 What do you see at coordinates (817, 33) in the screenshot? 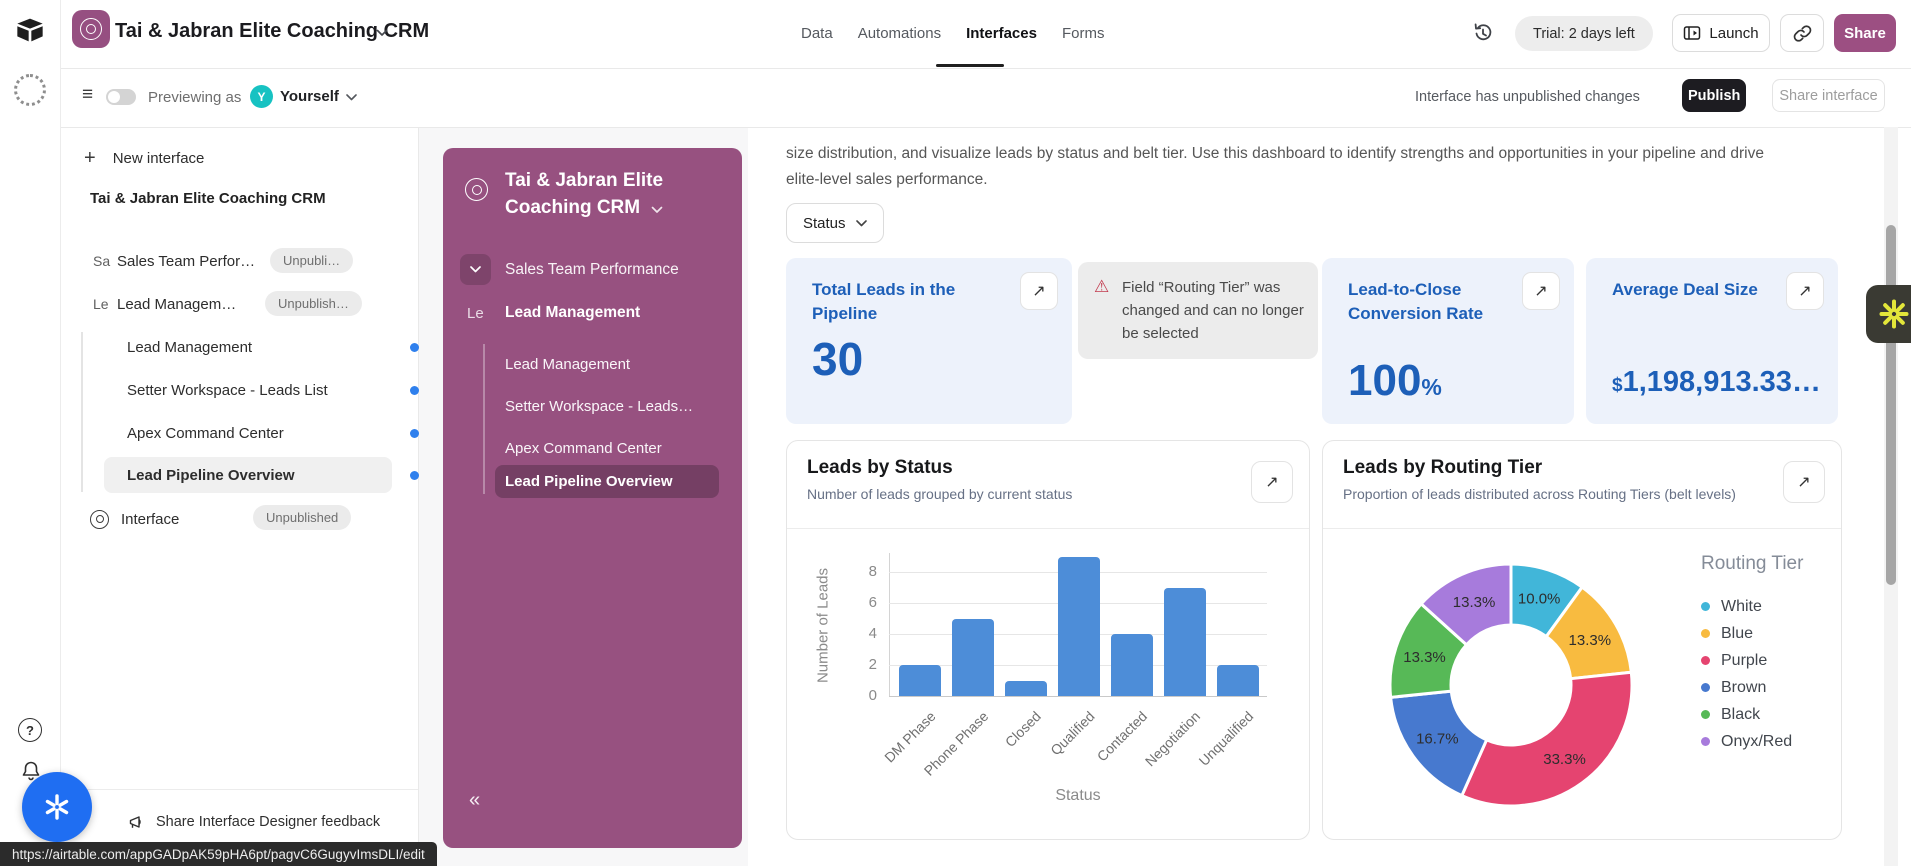
I see `tab-data: Data` at bounding box center [817, 33].